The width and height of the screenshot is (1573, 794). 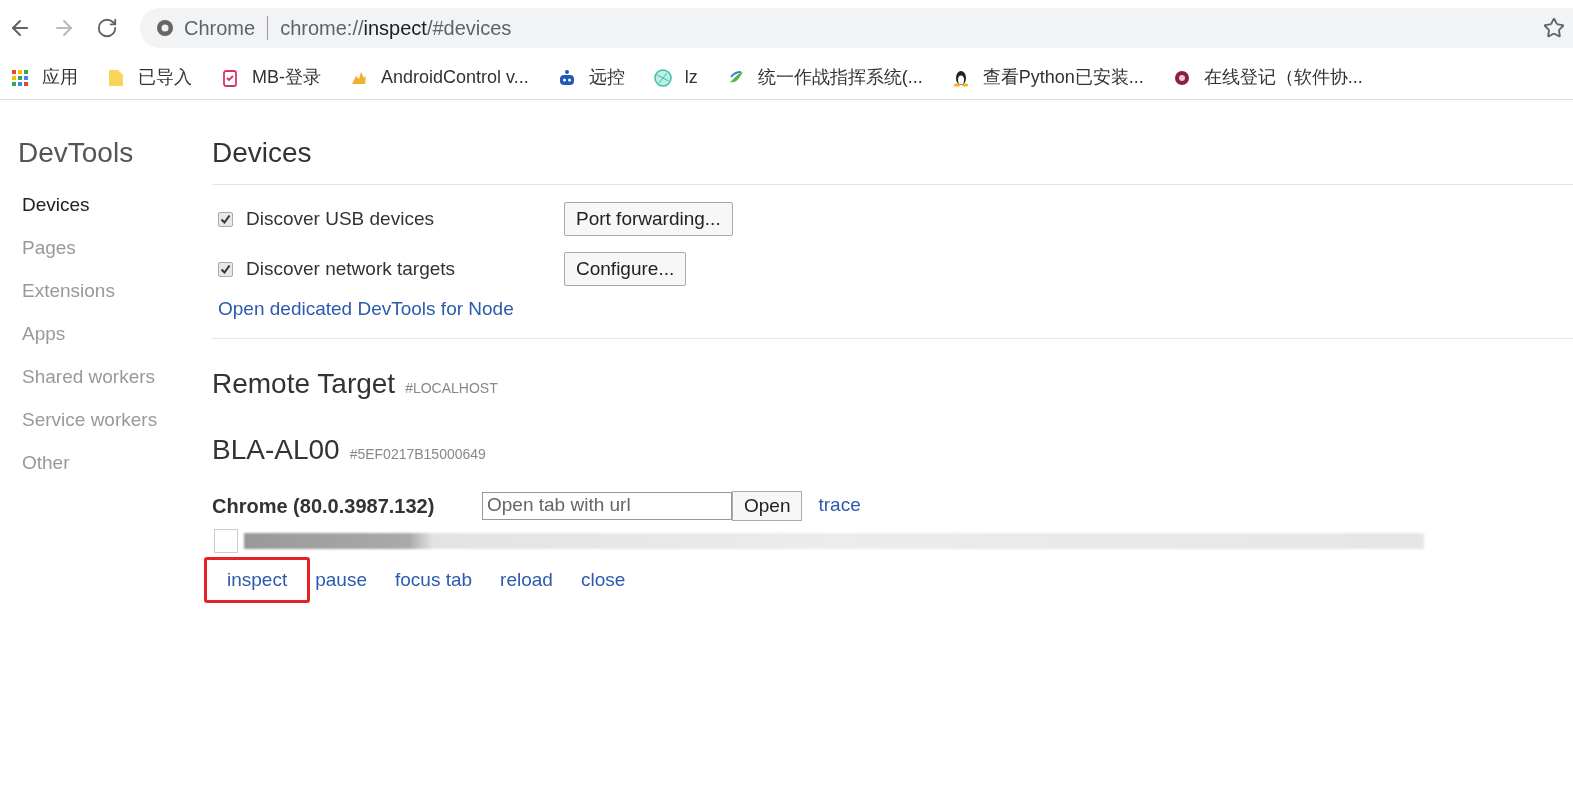 What do you see at coordinates (226, 540) in the screenshot?
I see `page-thumbnail` at bounding box center [226, 540].